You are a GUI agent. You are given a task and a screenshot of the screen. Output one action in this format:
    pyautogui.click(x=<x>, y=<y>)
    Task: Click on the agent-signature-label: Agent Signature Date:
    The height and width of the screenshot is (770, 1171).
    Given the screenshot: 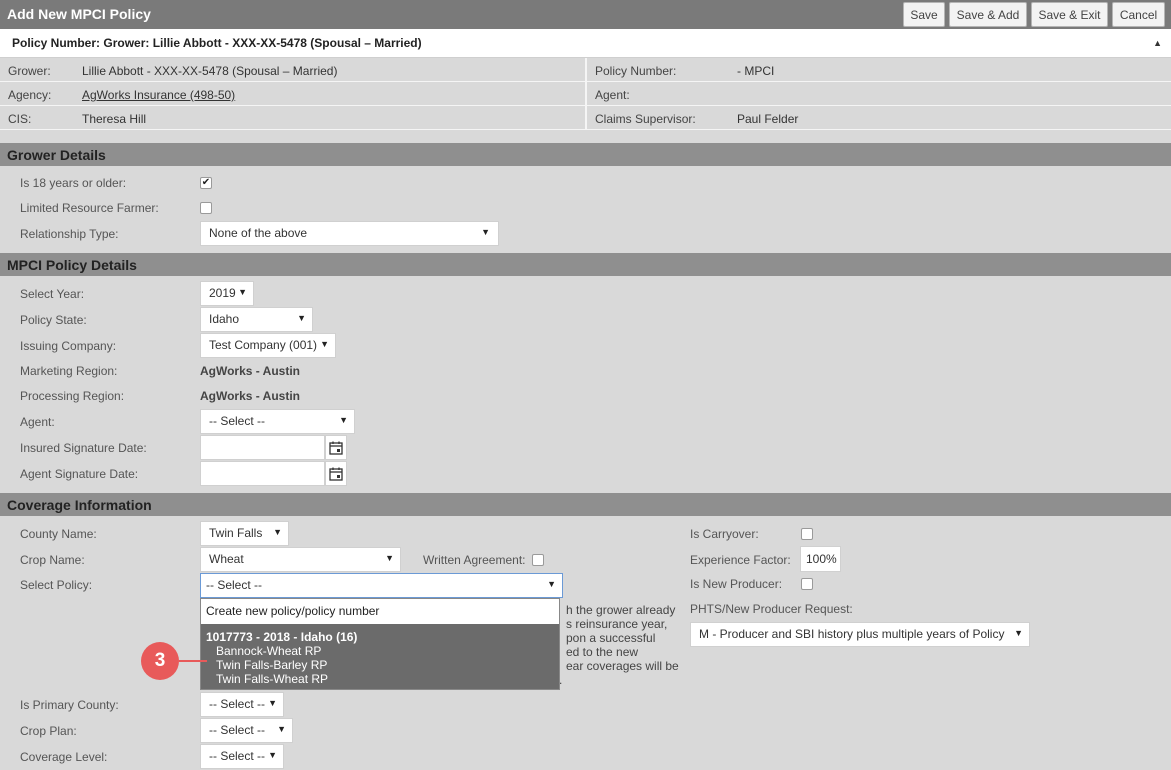 What is the action you would take?
    pyautogui.click(x=79, y=474)
    